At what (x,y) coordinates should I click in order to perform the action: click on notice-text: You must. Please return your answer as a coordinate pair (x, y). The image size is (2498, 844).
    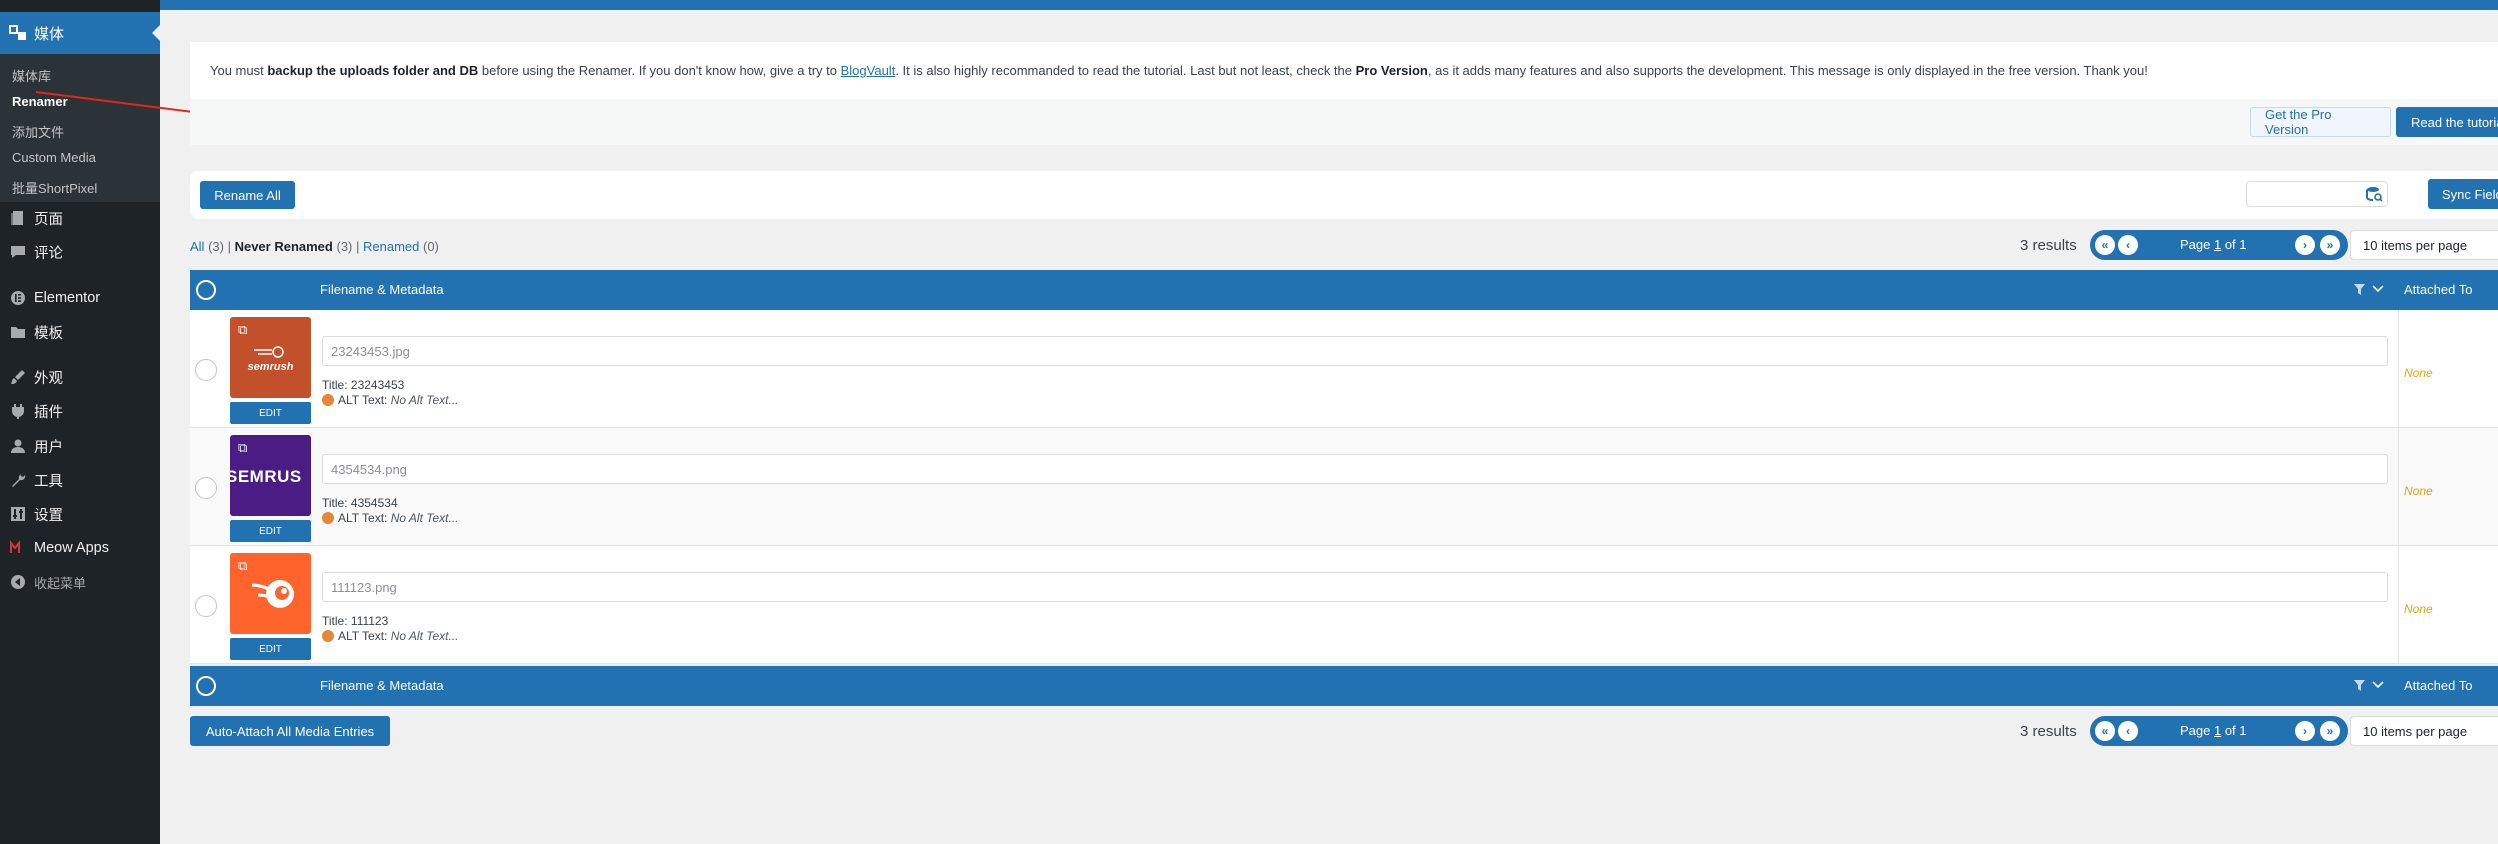
    Looking at the image, I should click on (239, 70).